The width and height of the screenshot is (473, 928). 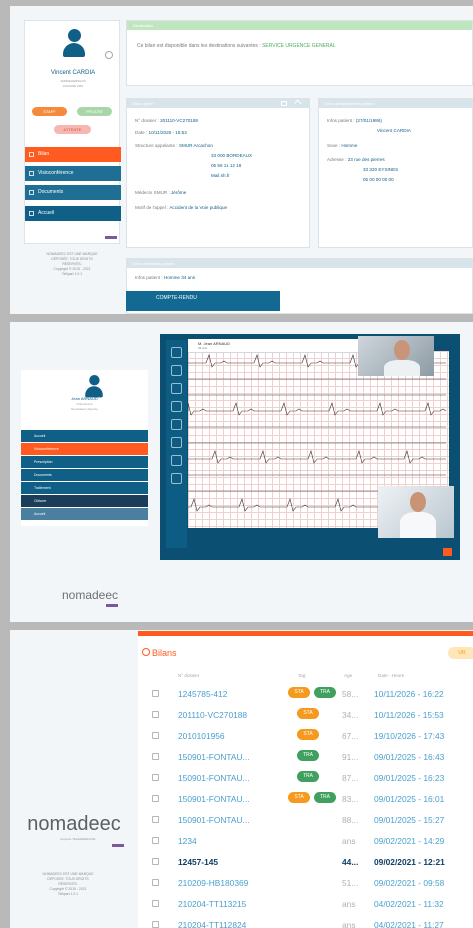 I want to click on col-header-num: N° dossier, so click(x=188, y=675).